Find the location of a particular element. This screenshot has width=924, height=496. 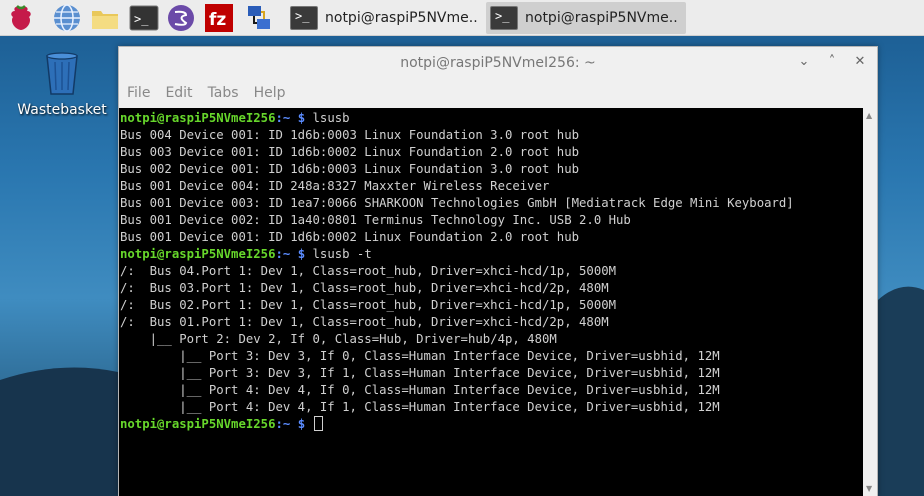

terminal-launcher-icon: >_ is located at coordinates (144, 18).